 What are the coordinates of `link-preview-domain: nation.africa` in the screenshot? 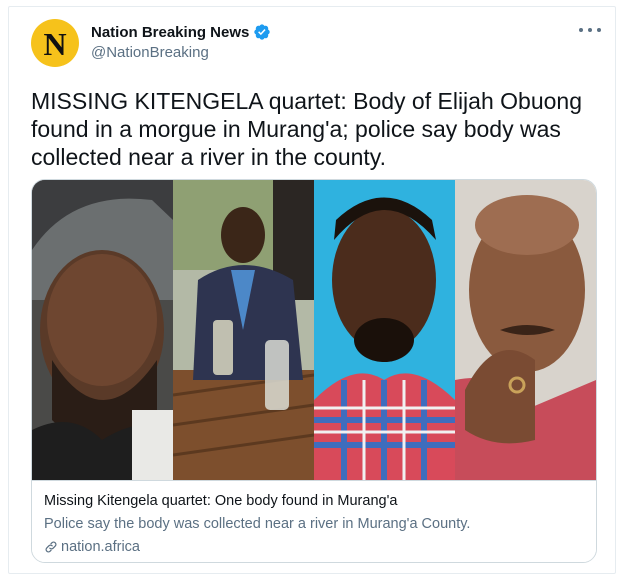 It's located at (100, 547).